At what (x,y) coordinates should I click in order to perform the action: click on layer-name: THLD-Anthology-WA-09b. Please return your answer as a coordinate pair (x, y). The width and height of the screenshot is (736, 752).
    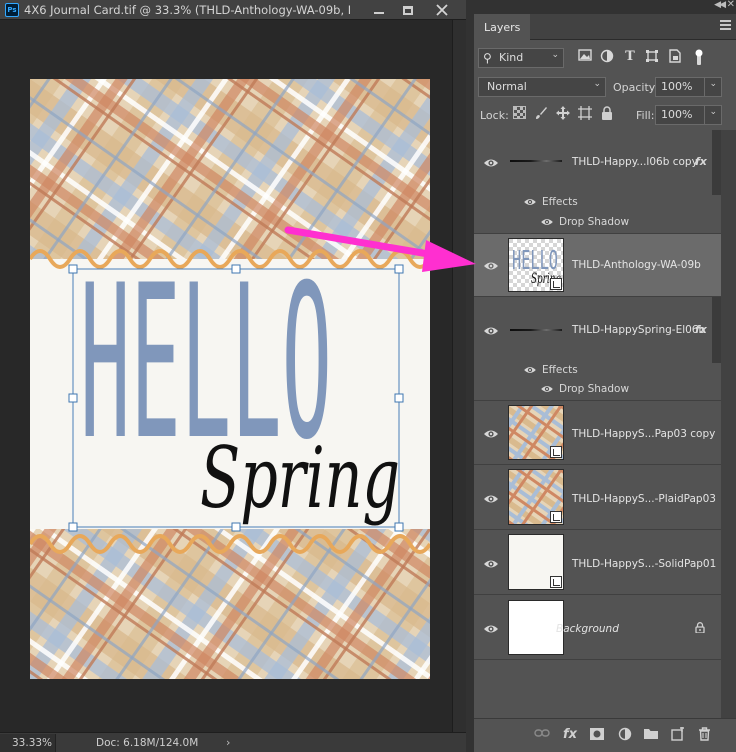
    Looking at the image, I should click on (636, 265).